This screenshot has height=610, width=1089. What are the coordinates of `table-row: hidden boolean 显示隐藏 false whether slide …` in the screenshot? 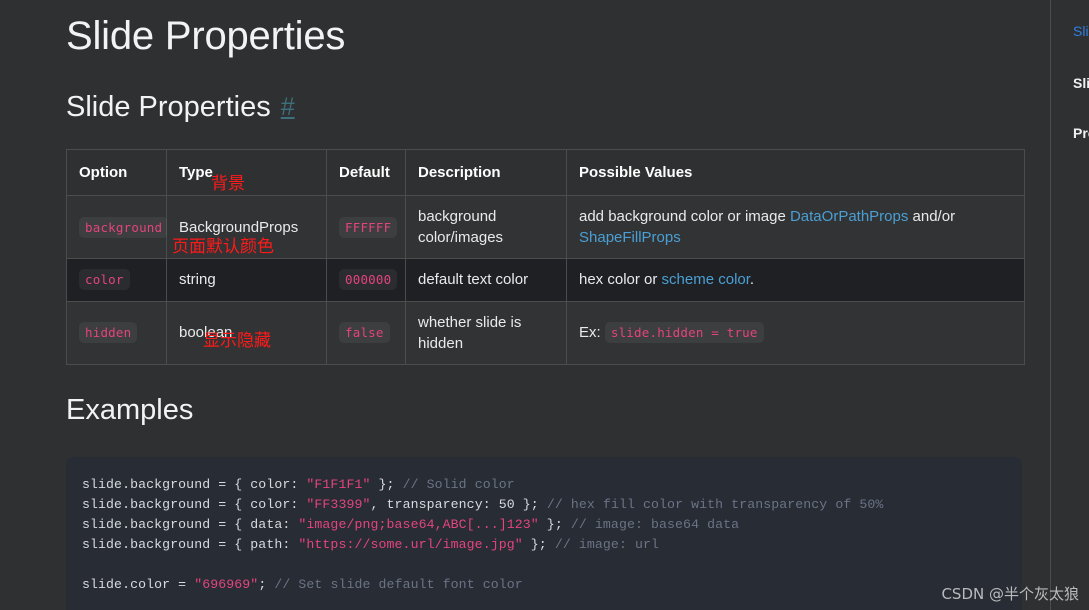 It's located at (545, 333).